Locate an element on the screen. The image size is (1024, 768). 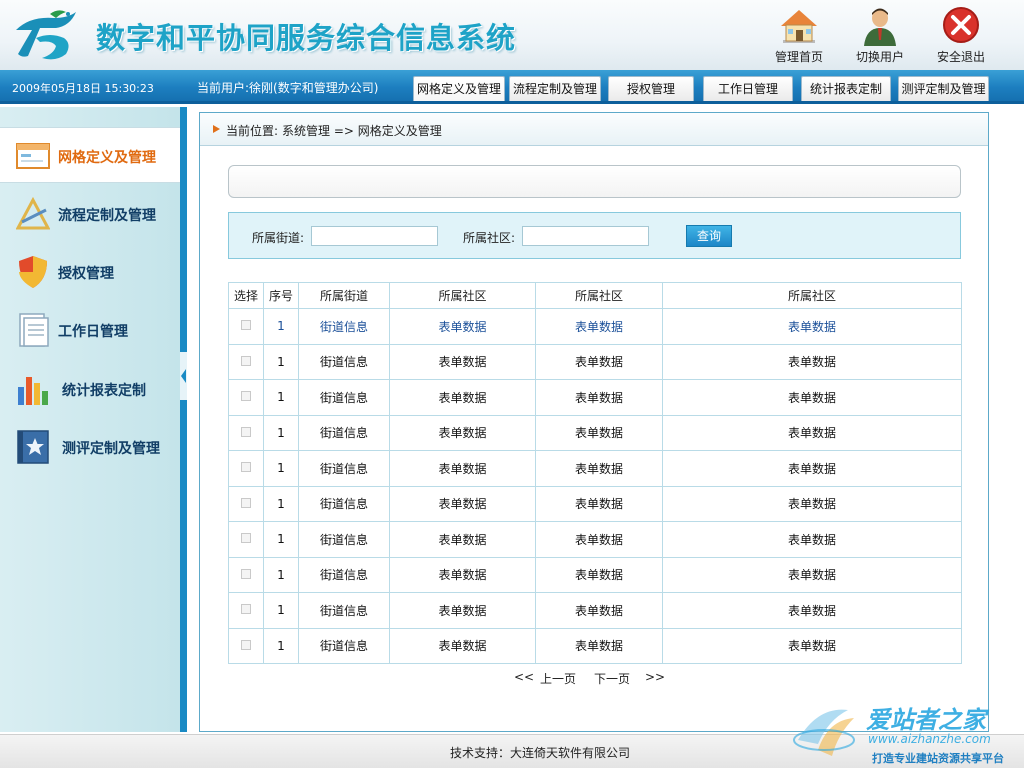
exit-button: 安全退出 is located at coordinates (961, 35).